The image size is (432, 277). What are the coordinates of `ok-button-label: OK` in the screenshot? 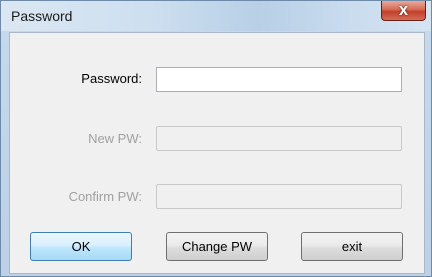 It's located at (81, 246).